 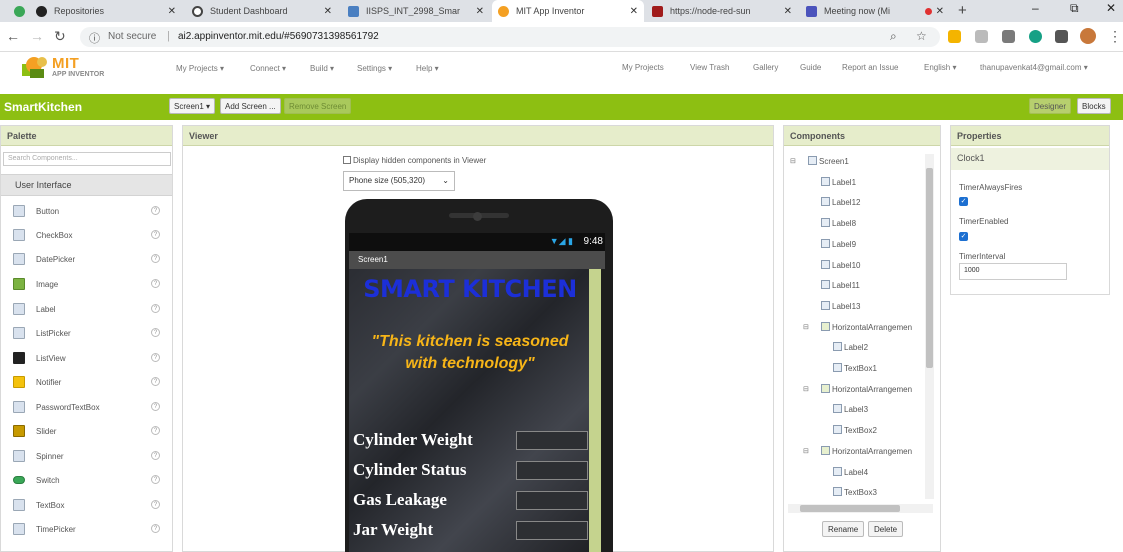 I want to click on close-window-button: ✕, so click(x=1111, y=8).